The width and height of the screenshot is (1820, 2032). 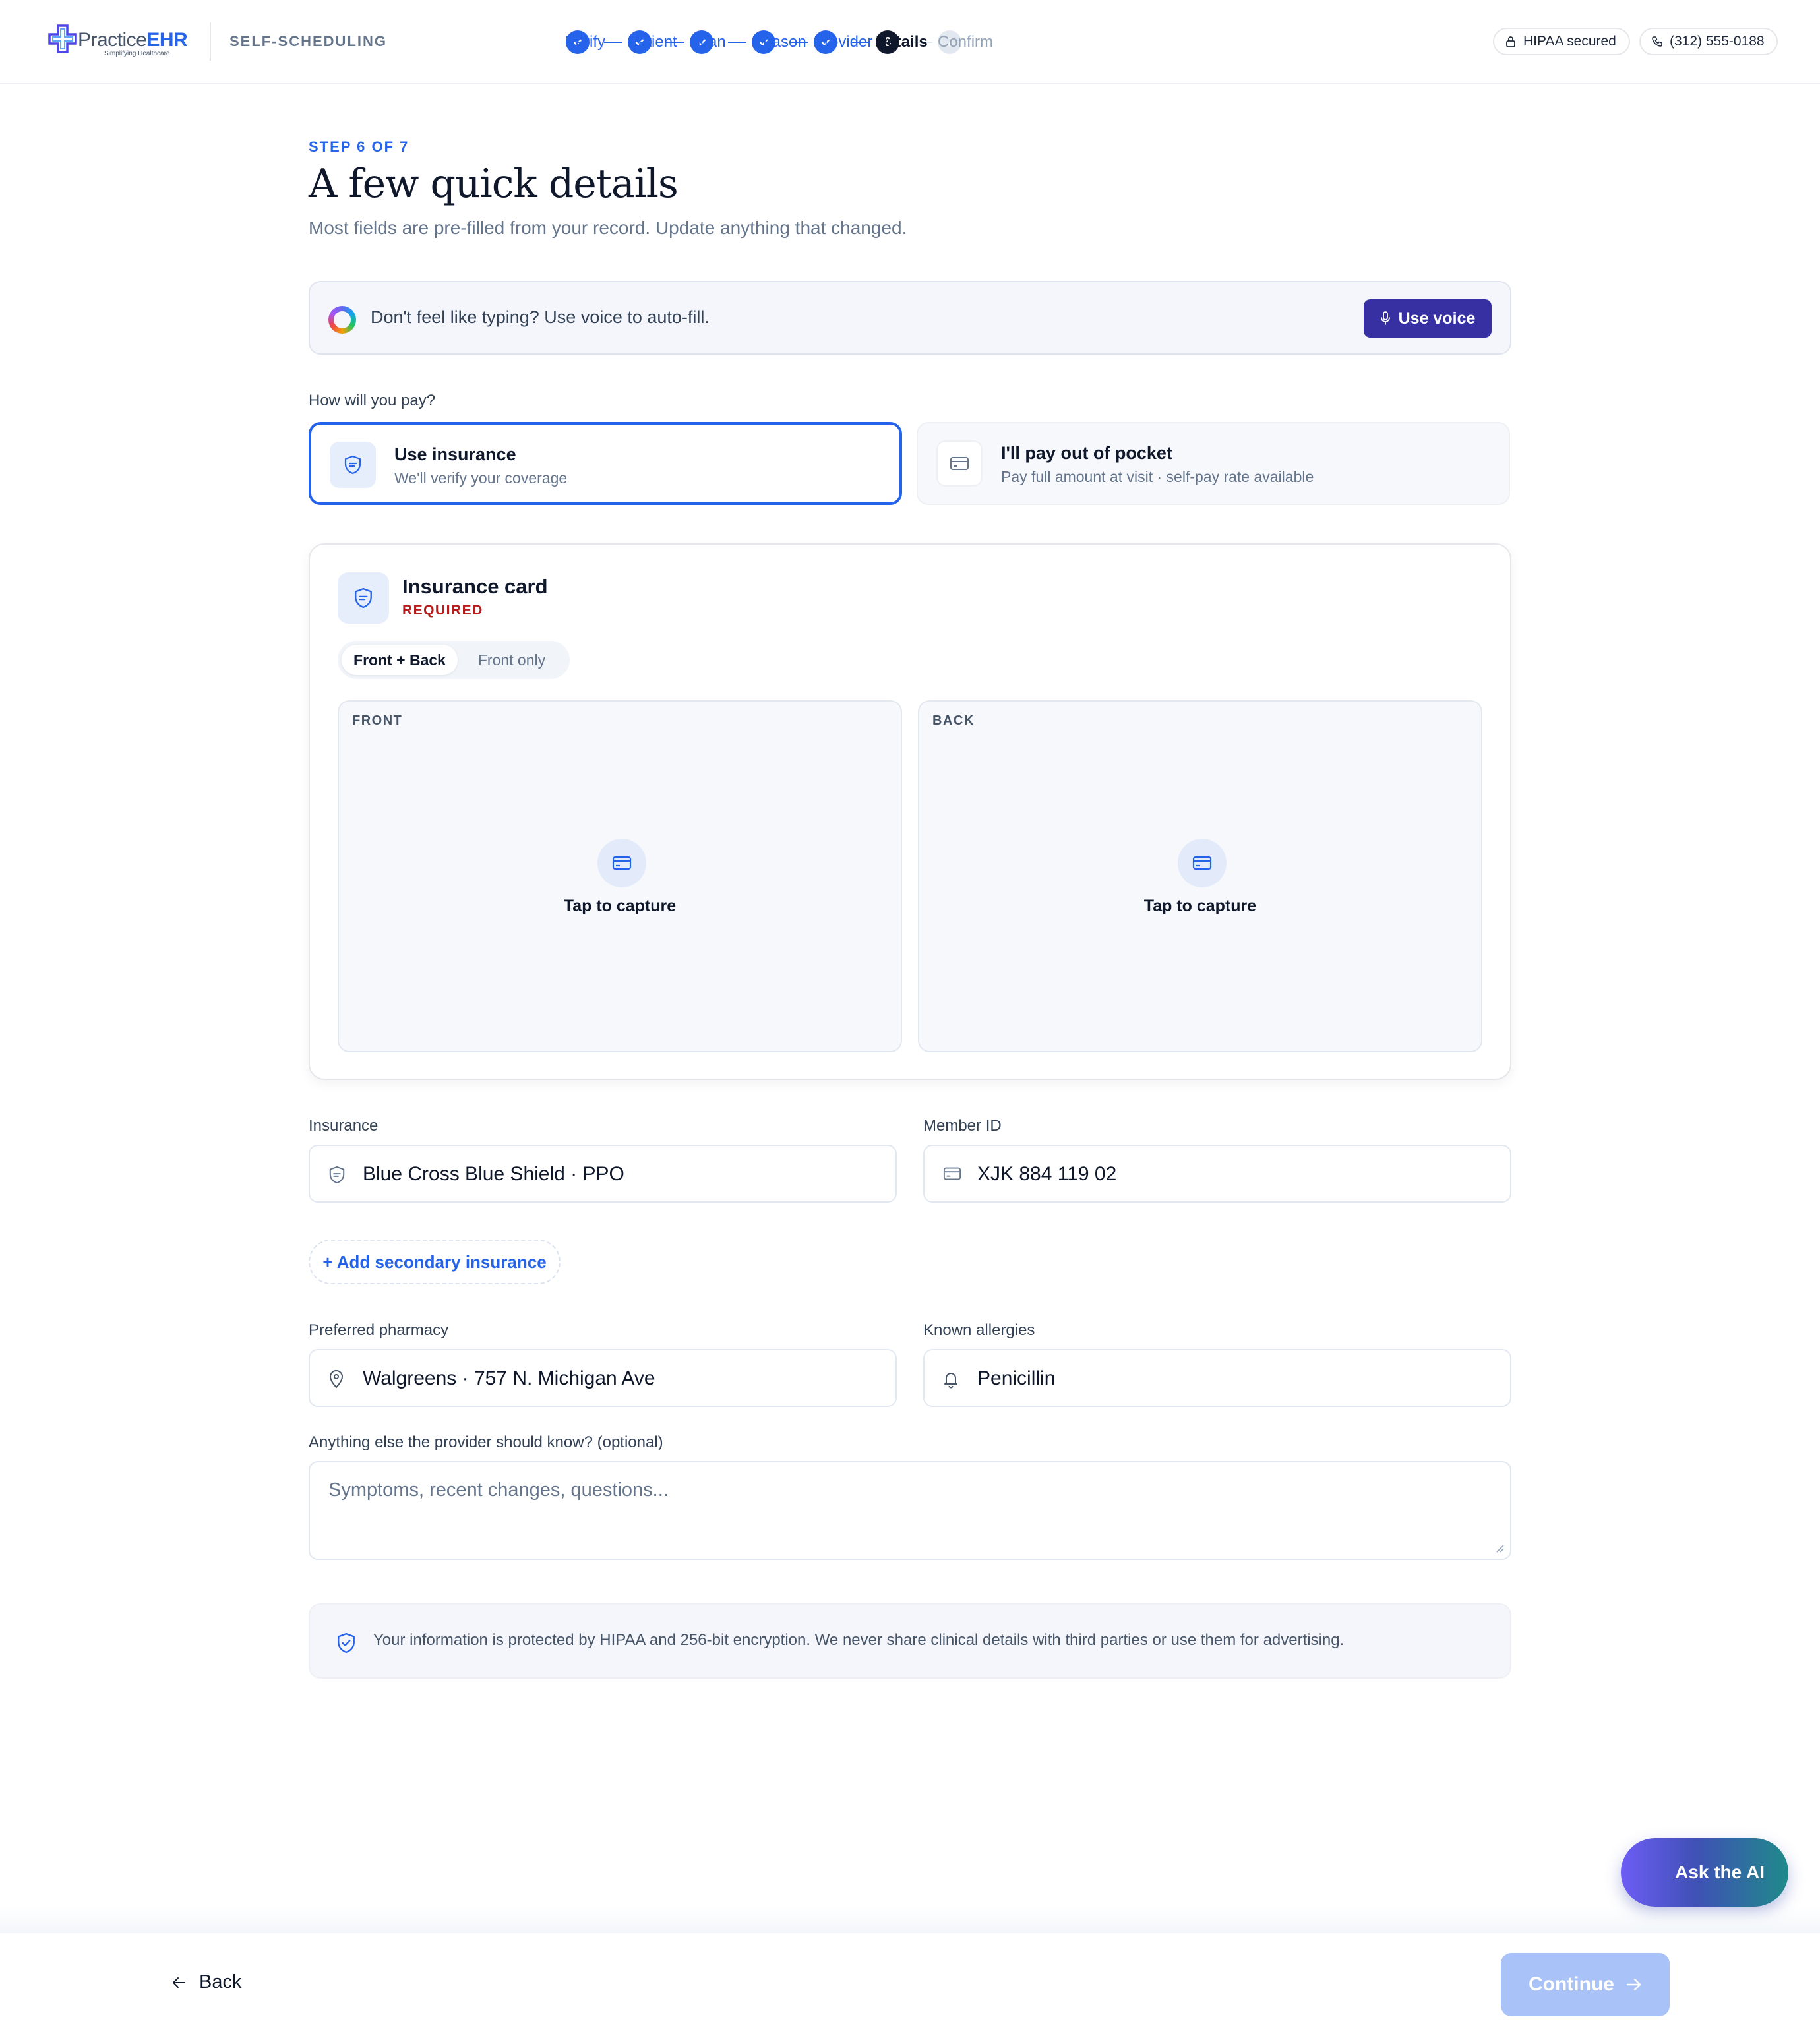 What do you see at coordinates (373, 400) in the screenshot?
I see `payment-question: How will you pay?` at bounding box center [373, 400].